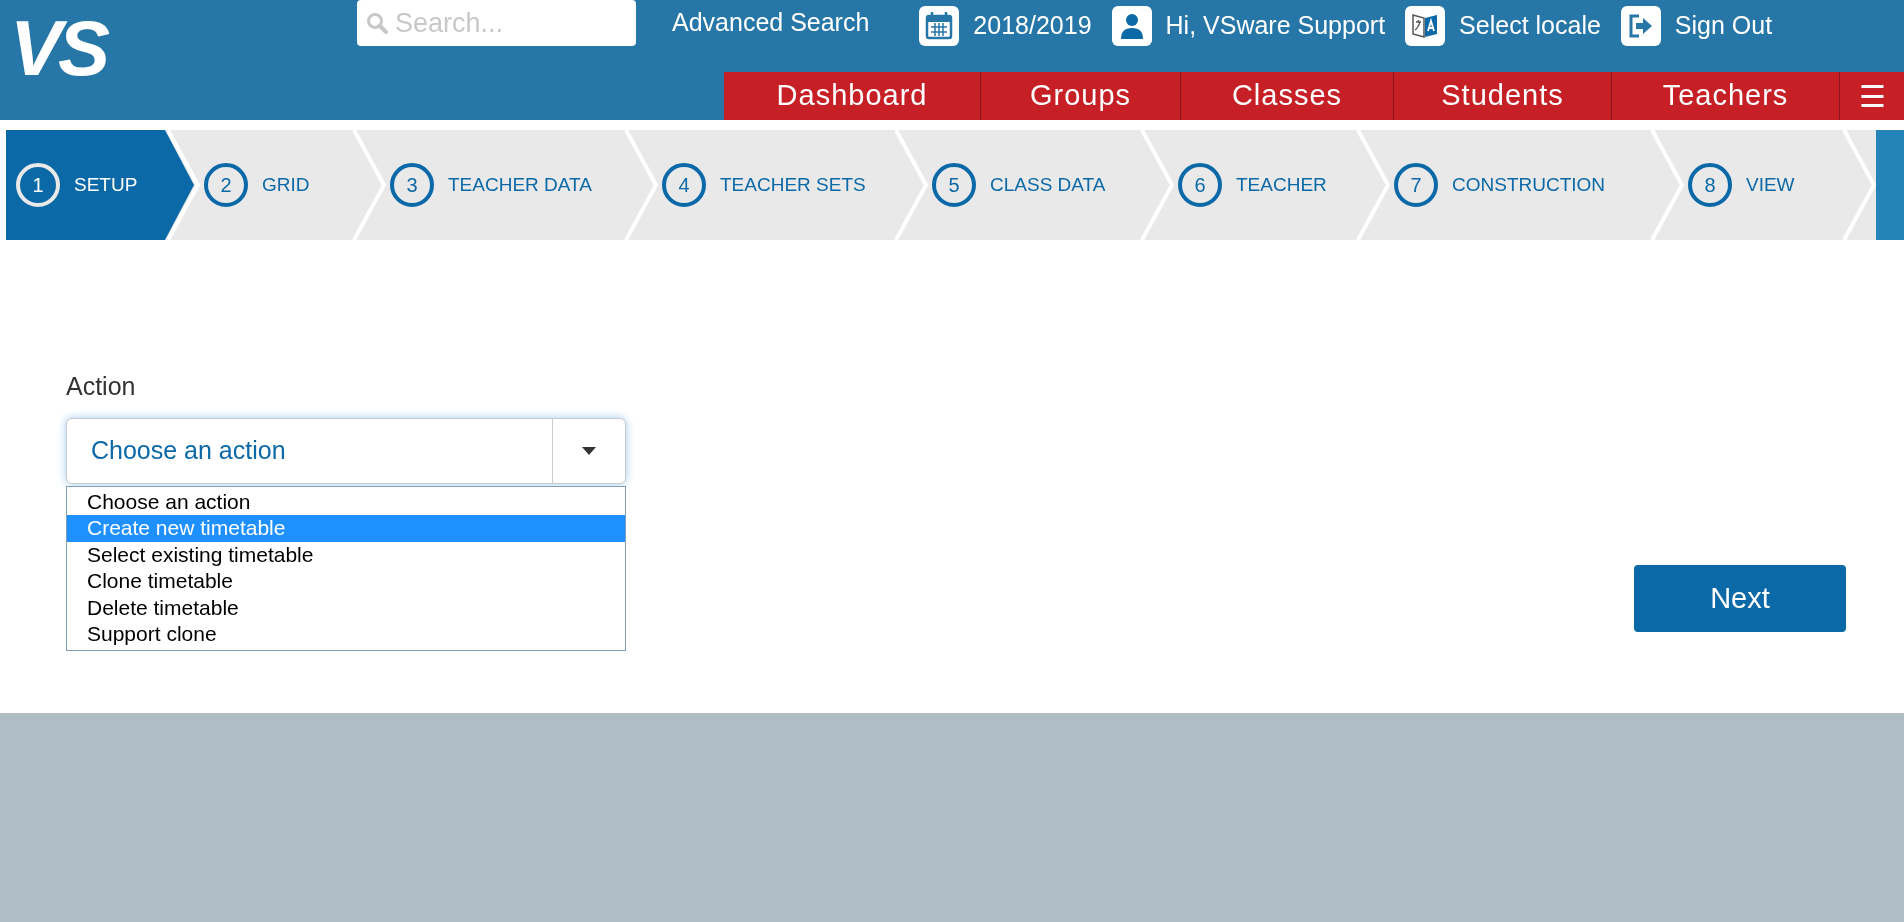 This screenshot has width=1904, height=922. Describe the element at coordinates (1530, 26) in the screenshot. I see `select-locale-link: Select locale` at that location.